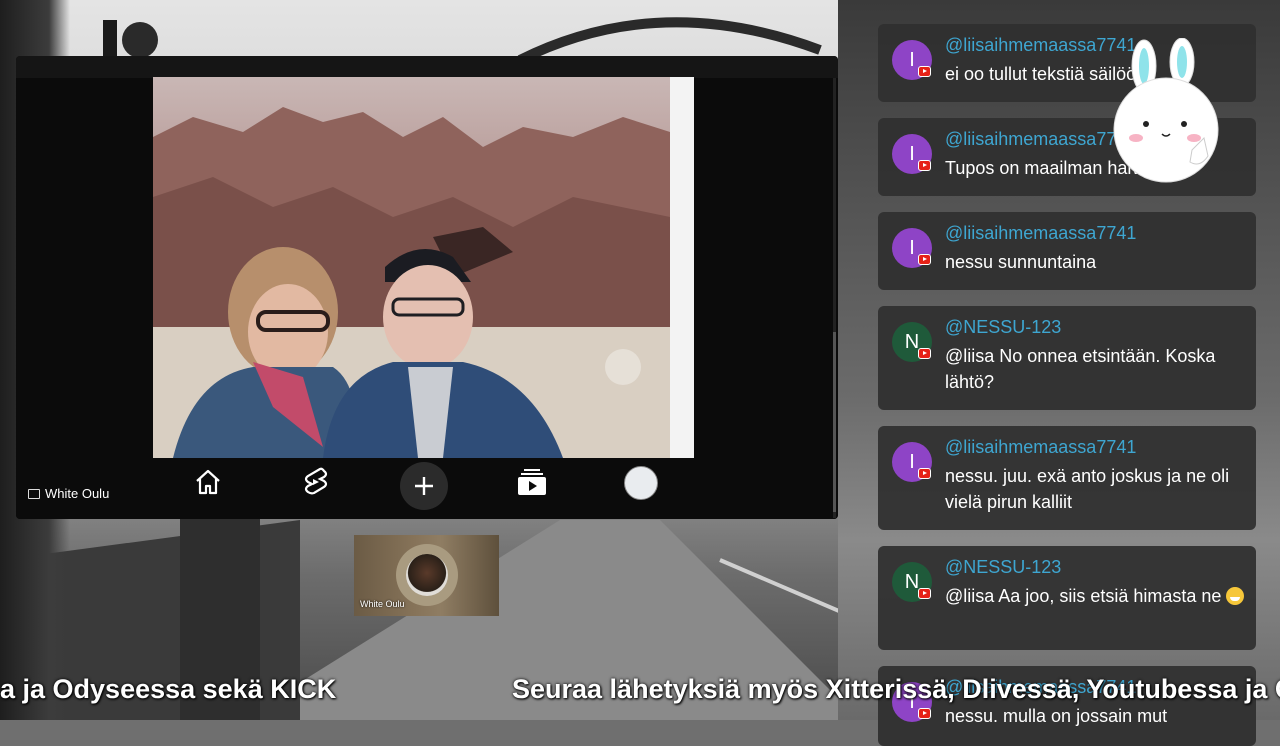  I want to click on ticker-text-left: a ja Odyseessa sekä KICK, so click(168, 689).